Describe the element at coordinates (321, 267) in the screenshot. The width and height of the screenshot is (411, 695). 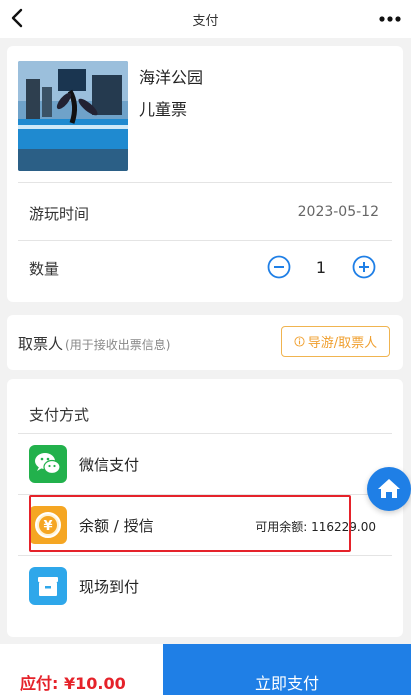
I see `quantity-value: 1` at that location.